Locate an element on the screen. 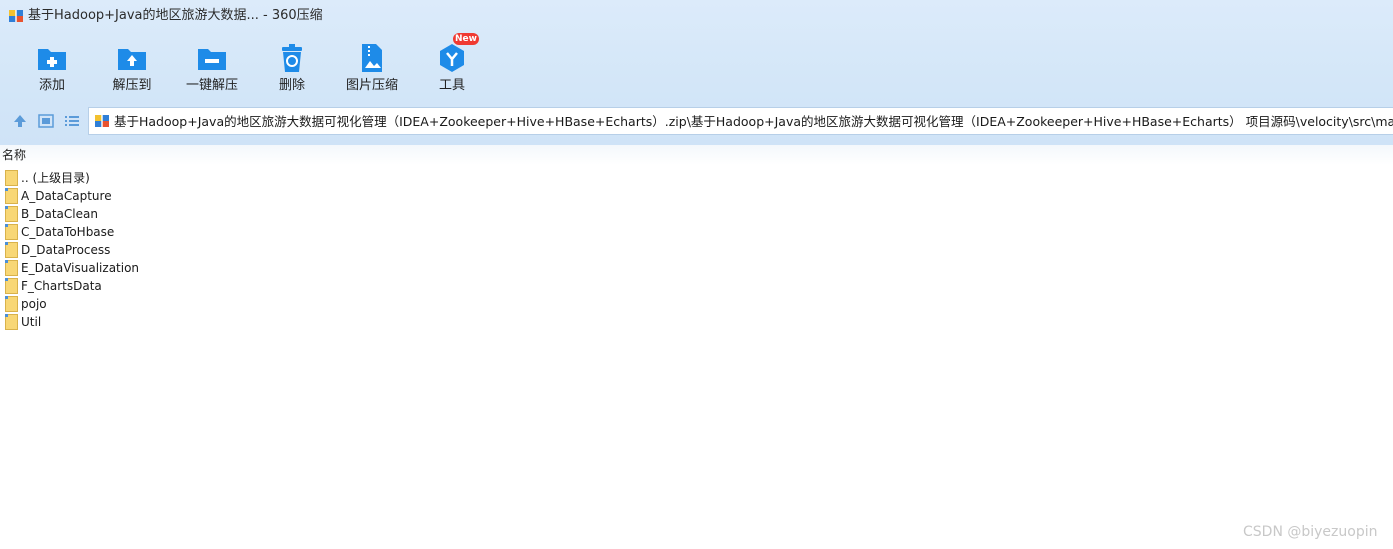  title-bar: 基于Hadoop+Java的地区旅游大数据... - 360压缩 is located at coordinates (696, 16).